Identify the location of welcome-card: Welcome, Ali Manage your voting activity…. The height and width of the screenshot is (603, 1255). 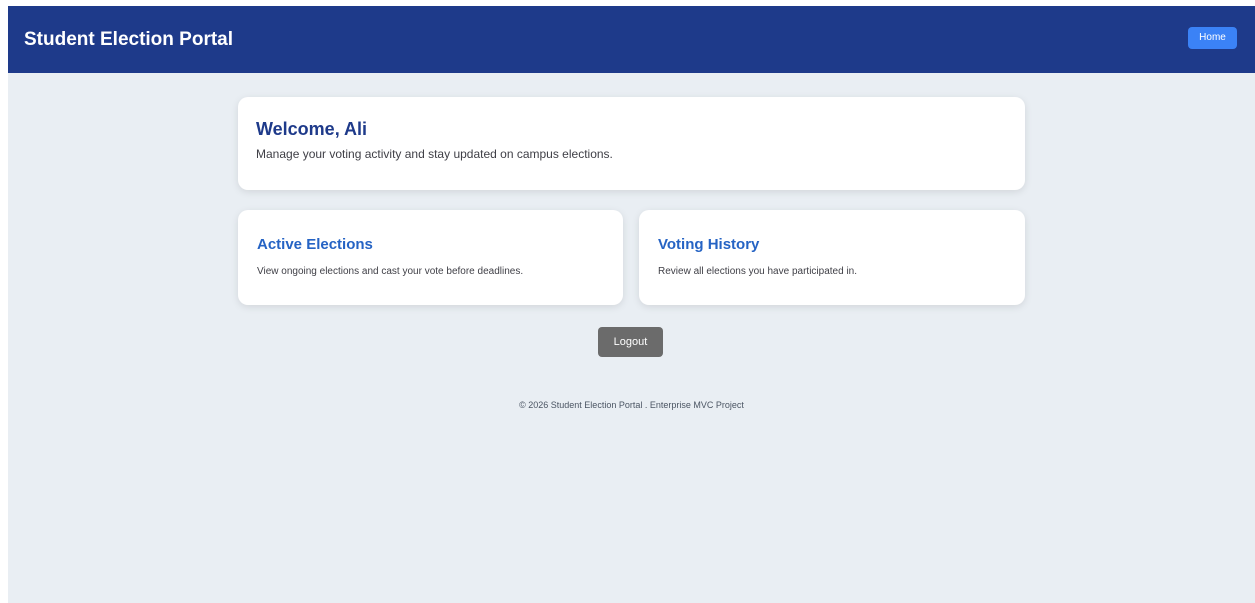
(631, 143).